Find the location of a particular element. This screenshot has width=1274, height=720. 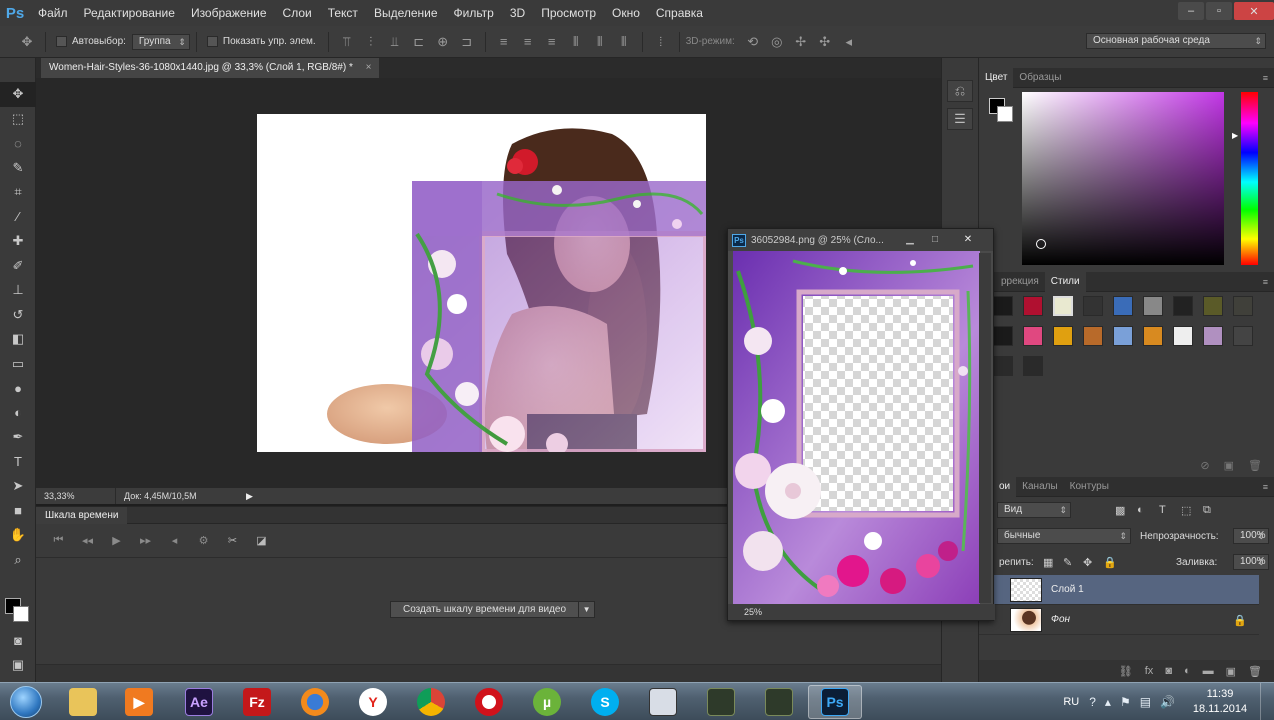

create-timeline-button: Создать шкалу времени для видео is located at coordinates (485, 609).